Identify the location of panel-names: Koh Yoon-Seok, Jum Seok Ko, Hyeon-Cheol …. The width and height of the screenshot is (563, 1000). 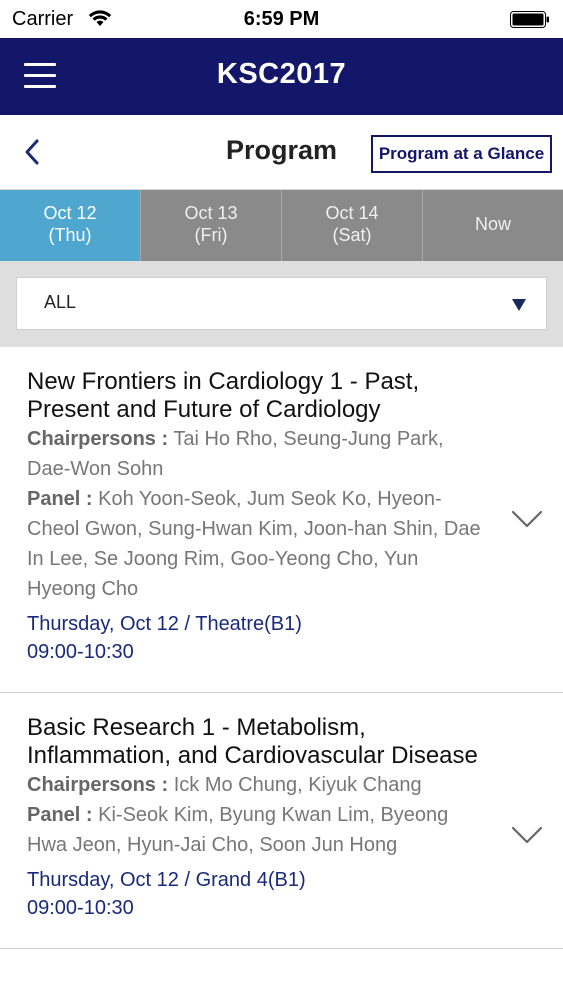
(254, 544).